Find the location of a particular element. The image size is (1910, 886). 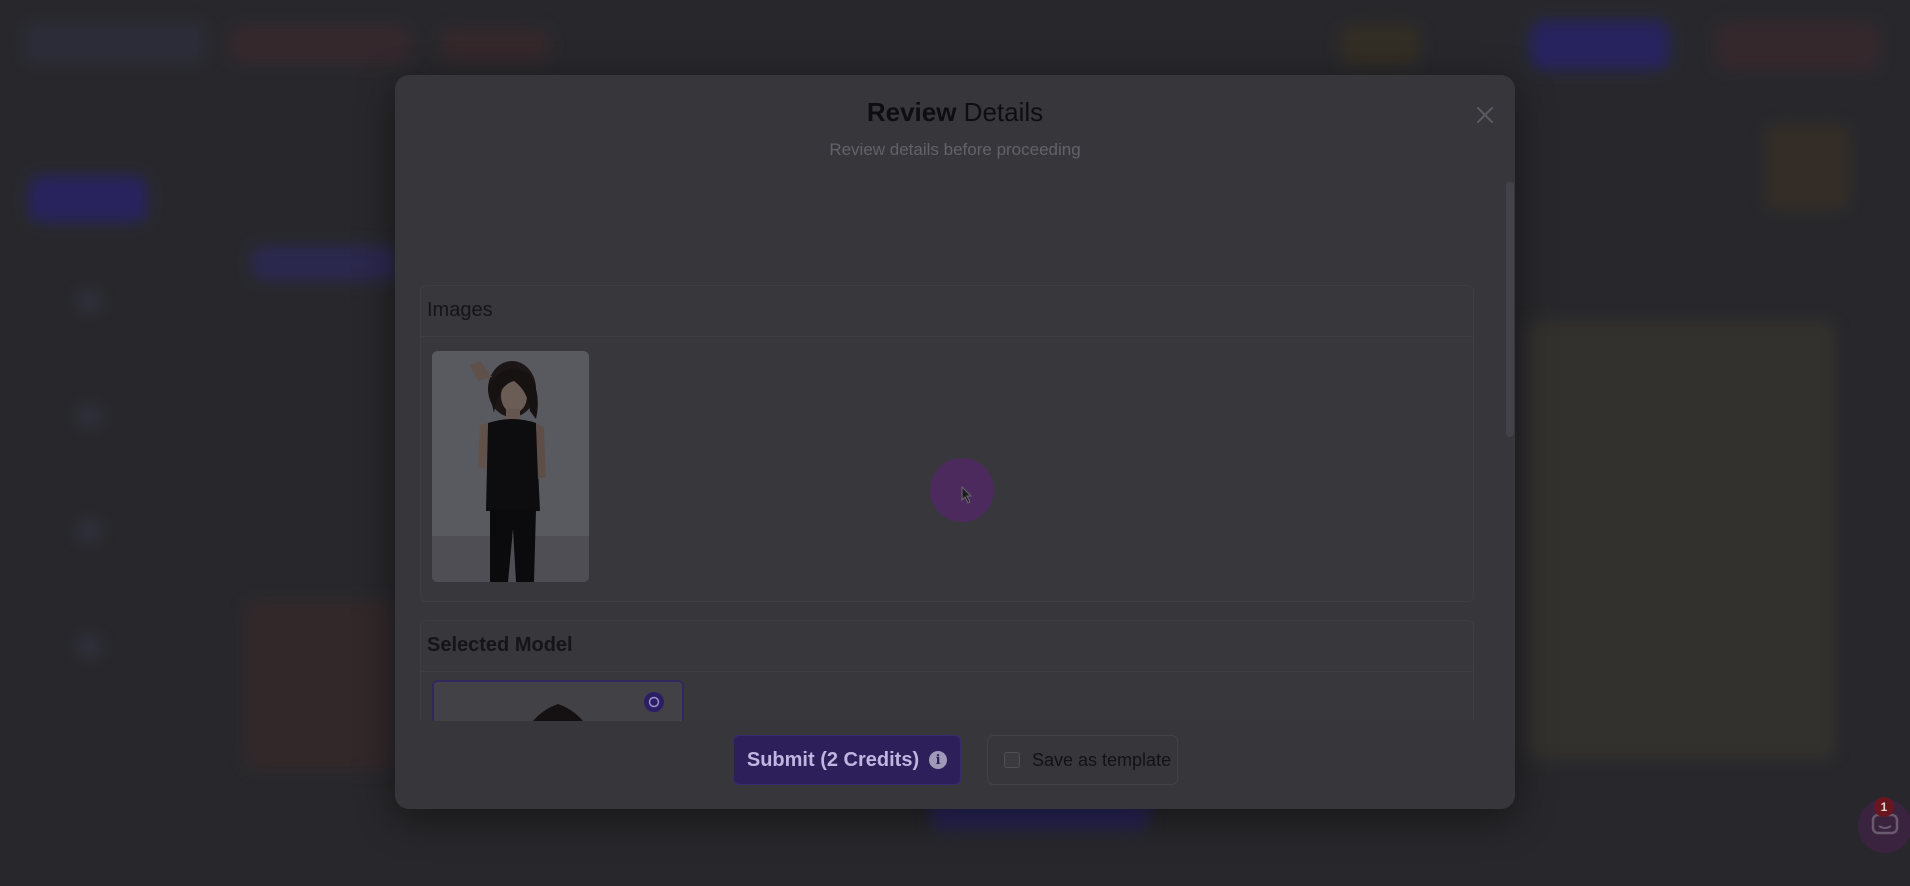

uploaded-image is located at coordinates (510, 466).